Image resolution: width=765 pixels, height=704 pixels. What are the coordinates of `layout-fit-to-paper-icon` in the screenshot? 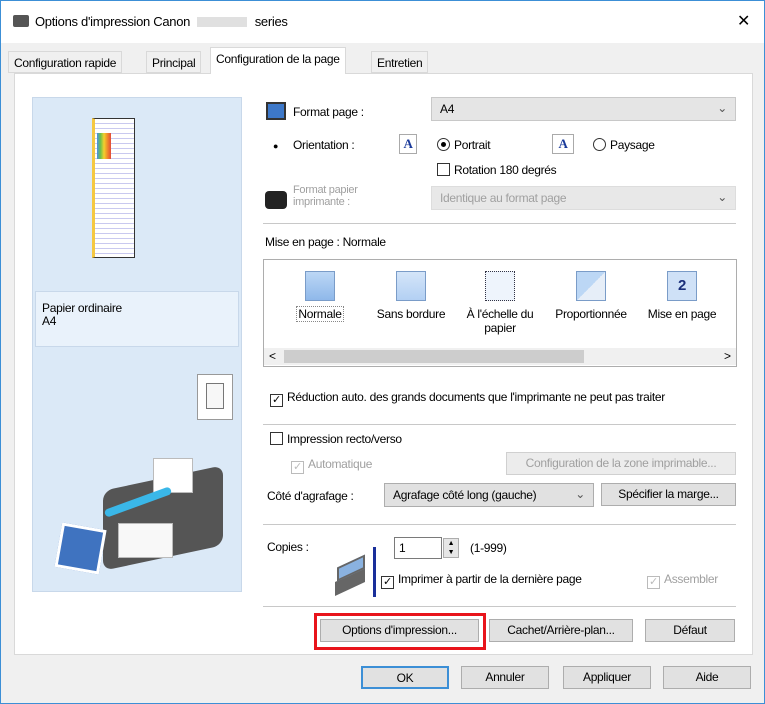 It's located at (500, 286).